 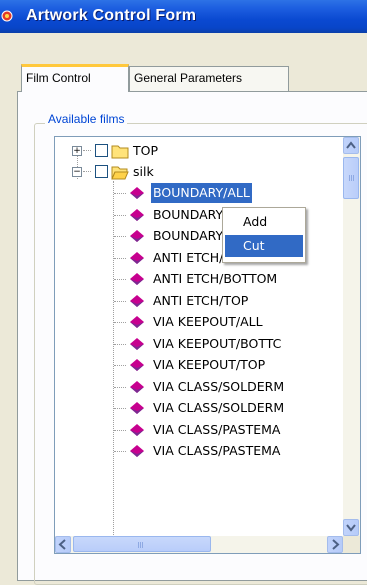 I want to click on folder-open-icon, so click(x=120, y=173).